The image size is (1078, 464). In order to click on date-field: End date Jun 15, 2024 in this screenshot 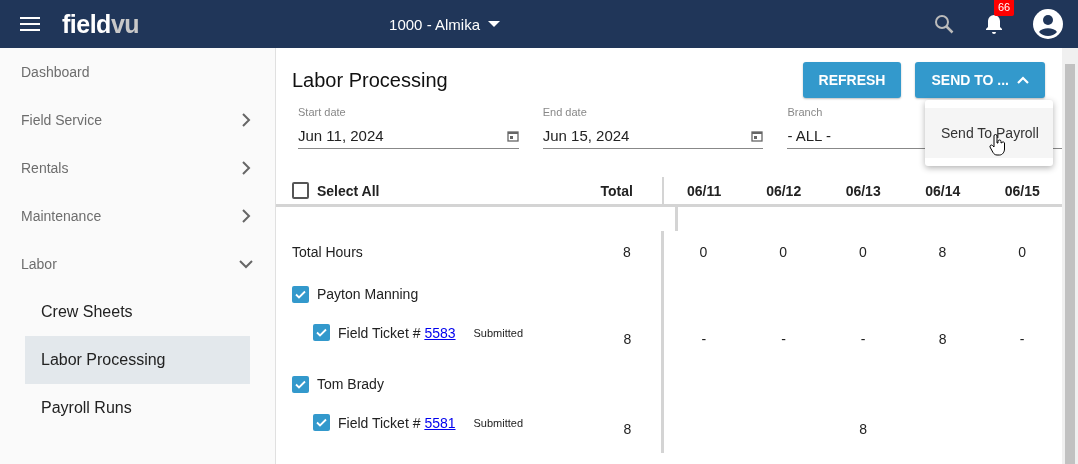, I will do `click(653, 127)`.